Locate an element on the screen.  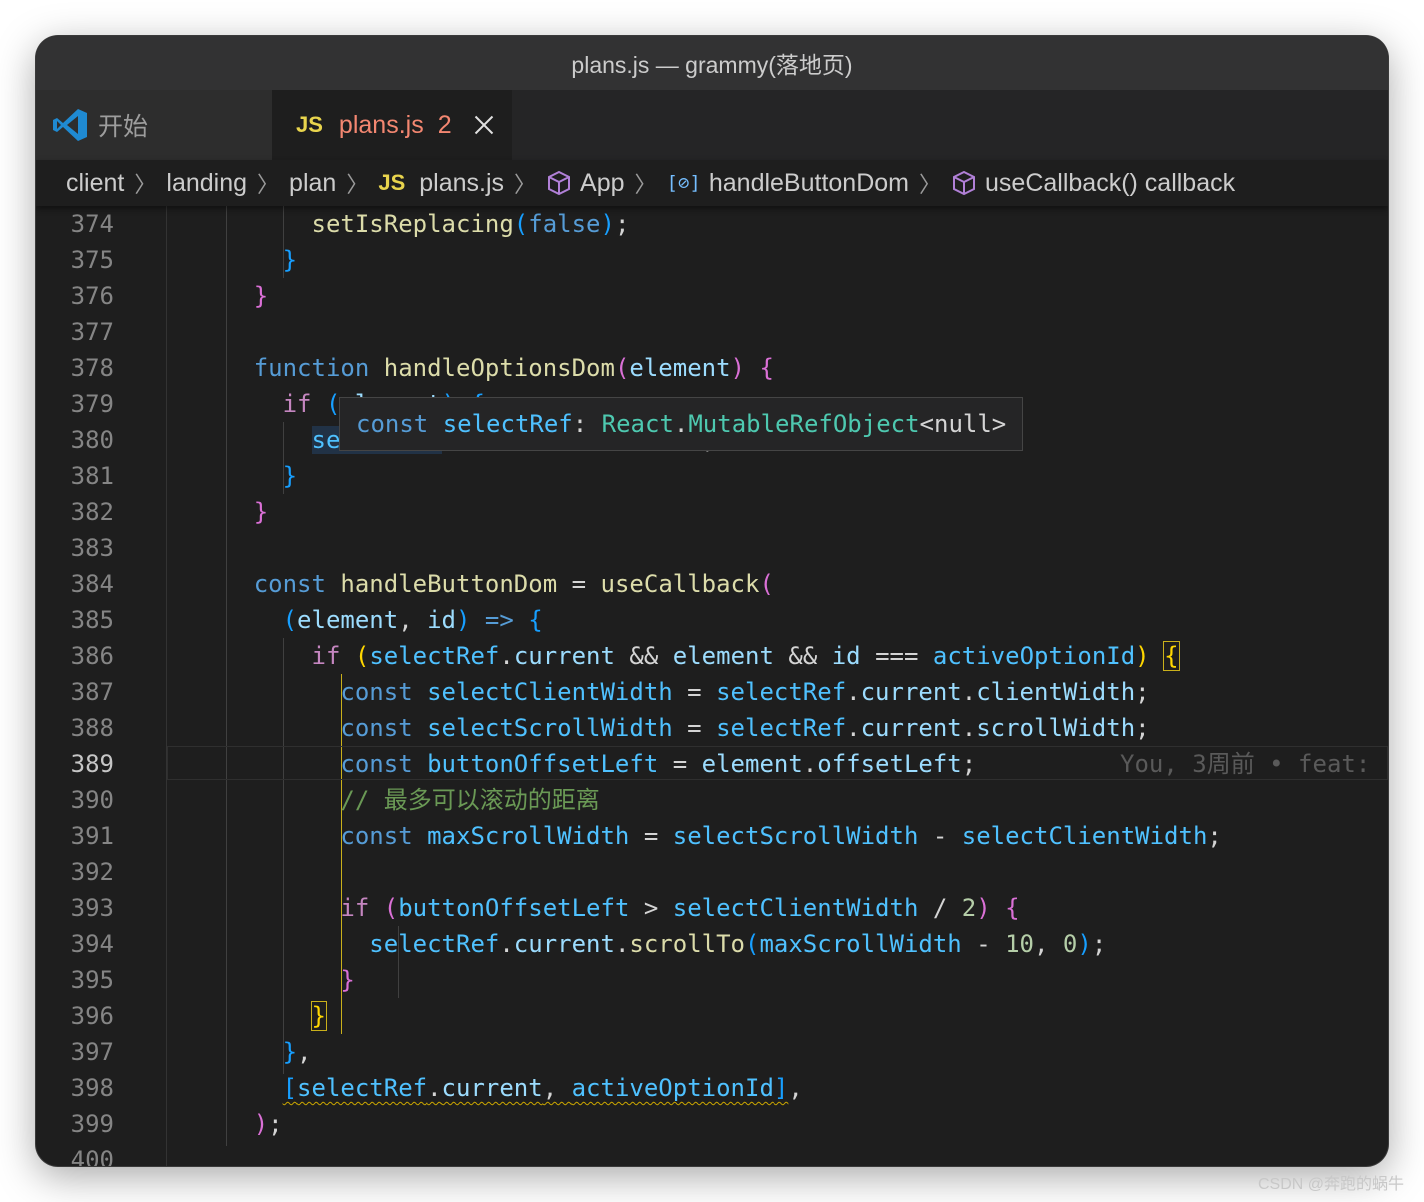
line-number: 382 is located at coordinates (92, 512).